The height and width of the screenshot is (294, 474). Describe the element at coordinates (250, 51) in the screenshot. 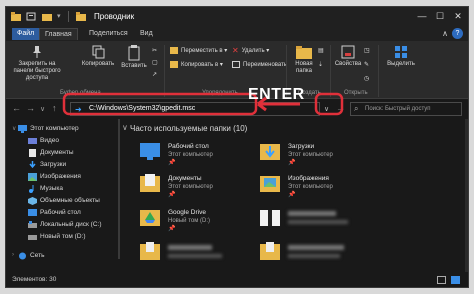

I see `delete-button: ✕ Удалить ▾` at that location.